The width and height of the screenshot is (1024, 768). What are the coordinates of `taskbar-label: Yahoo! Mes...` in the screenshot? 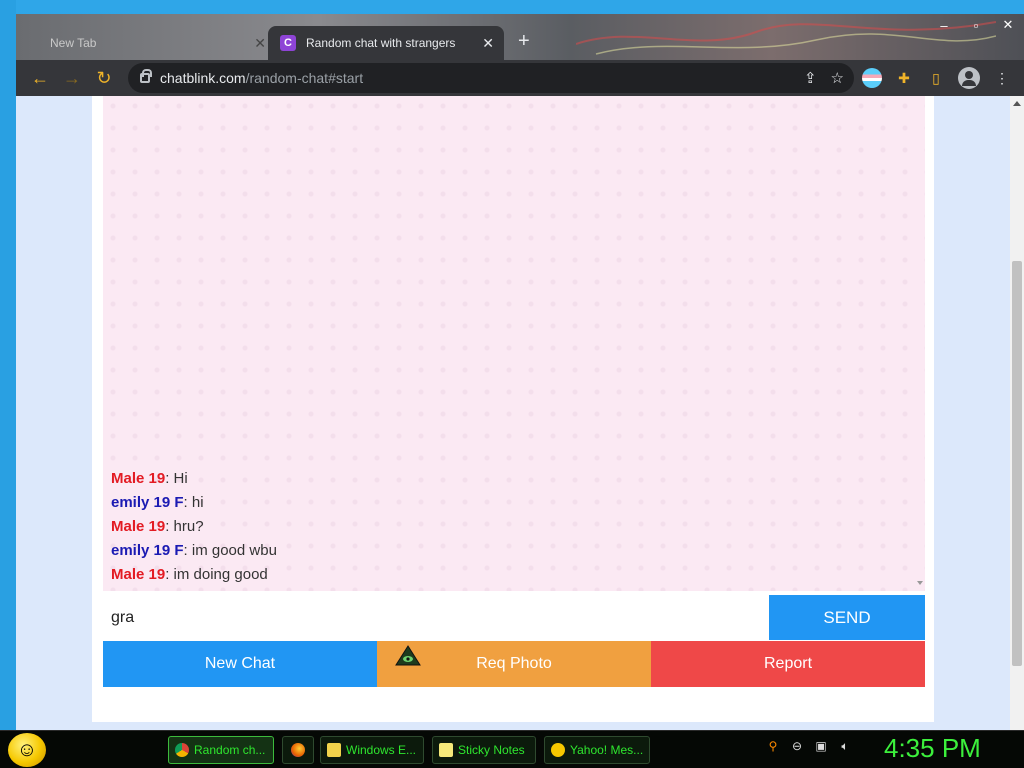 It's located at (607, 750).